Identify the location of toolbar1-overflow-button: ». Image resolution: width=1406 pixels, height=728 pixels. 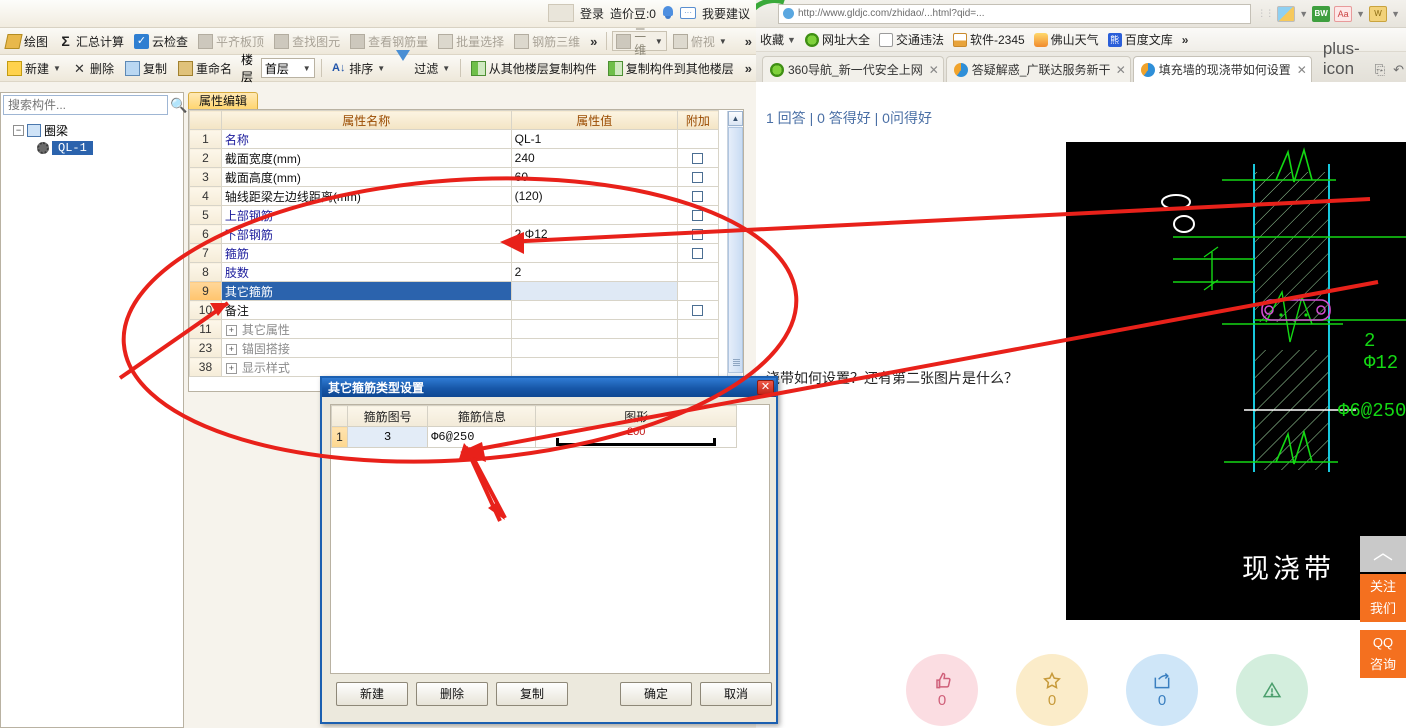
(593, 41).